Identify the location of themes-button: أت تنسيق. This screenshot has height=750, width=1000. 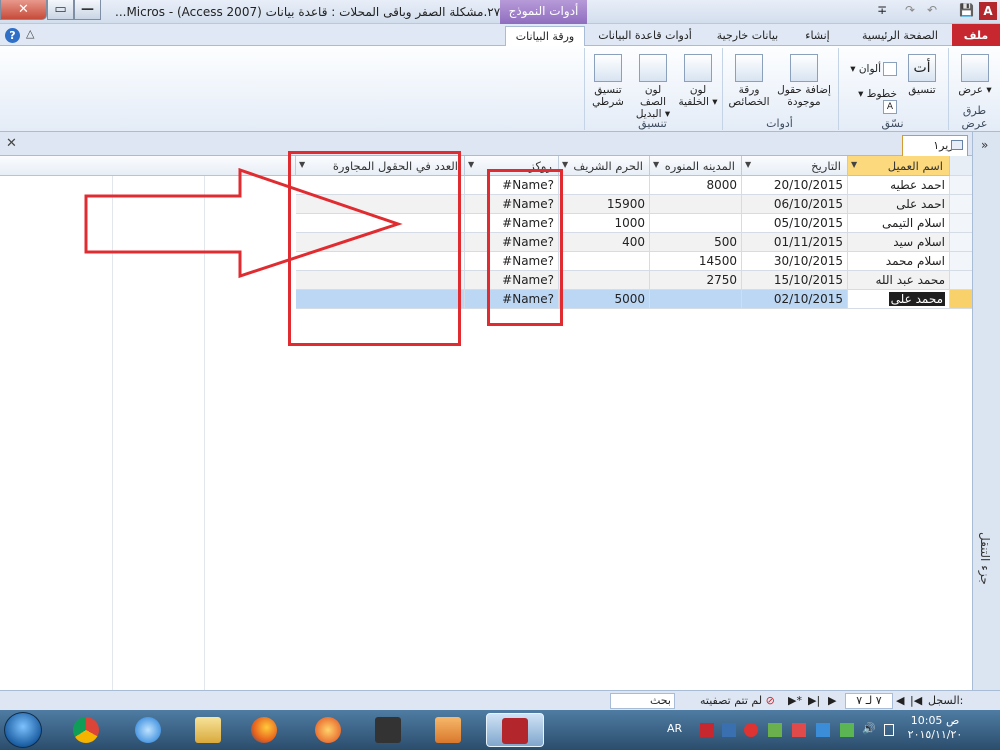
(922, 75).